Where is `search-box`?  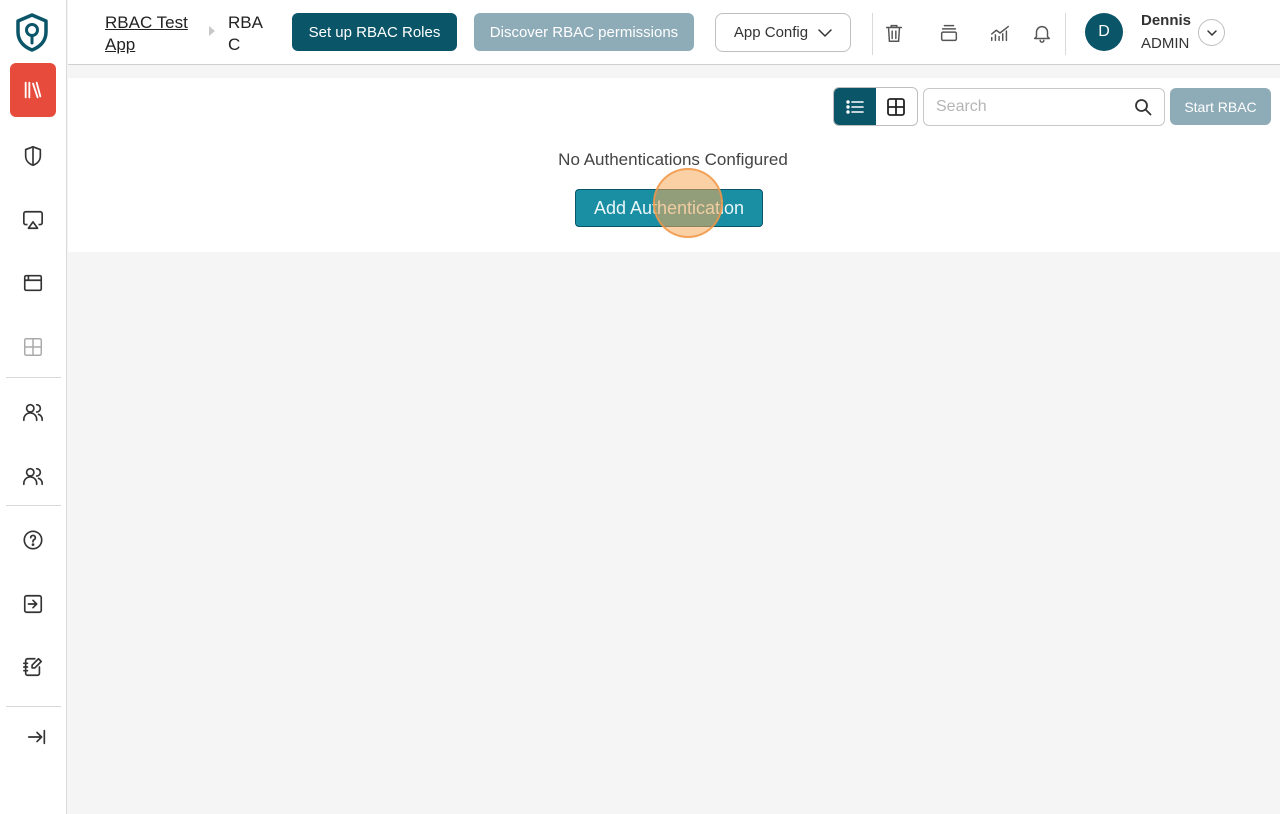
search-box is located at coordinates (1044, 107).